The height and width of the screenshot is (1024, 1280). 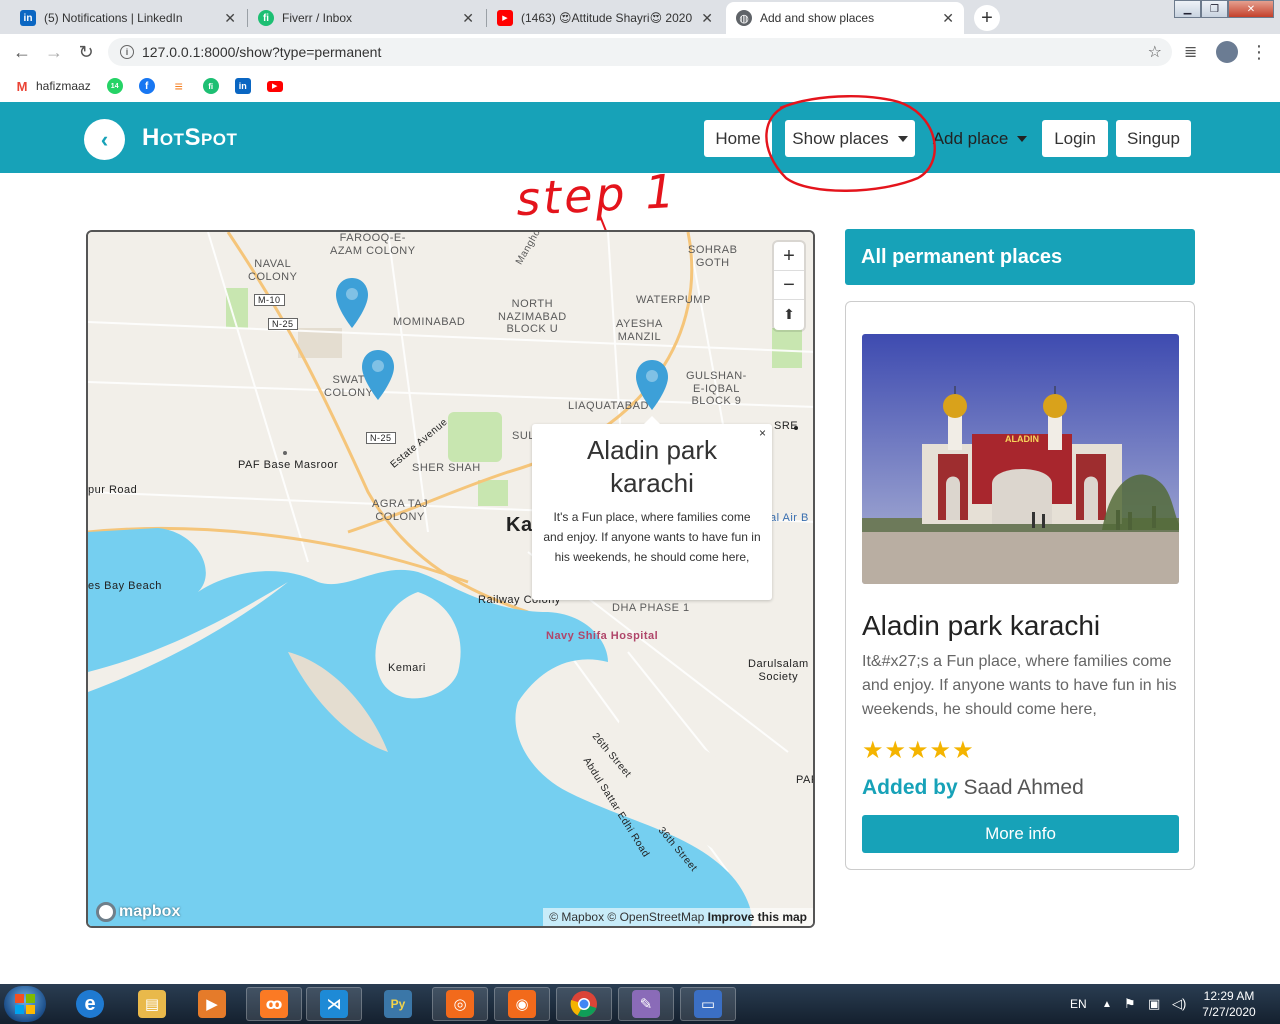 What do you see at coordinates (673, 300) in the screenshot?
I see `map-label: WATERPUMP` at bounding box center [673, 300].